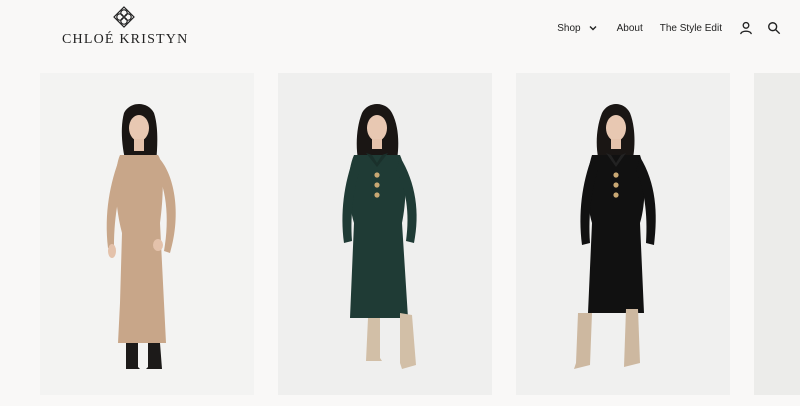  I want to click on product-card, so click(777, 234).